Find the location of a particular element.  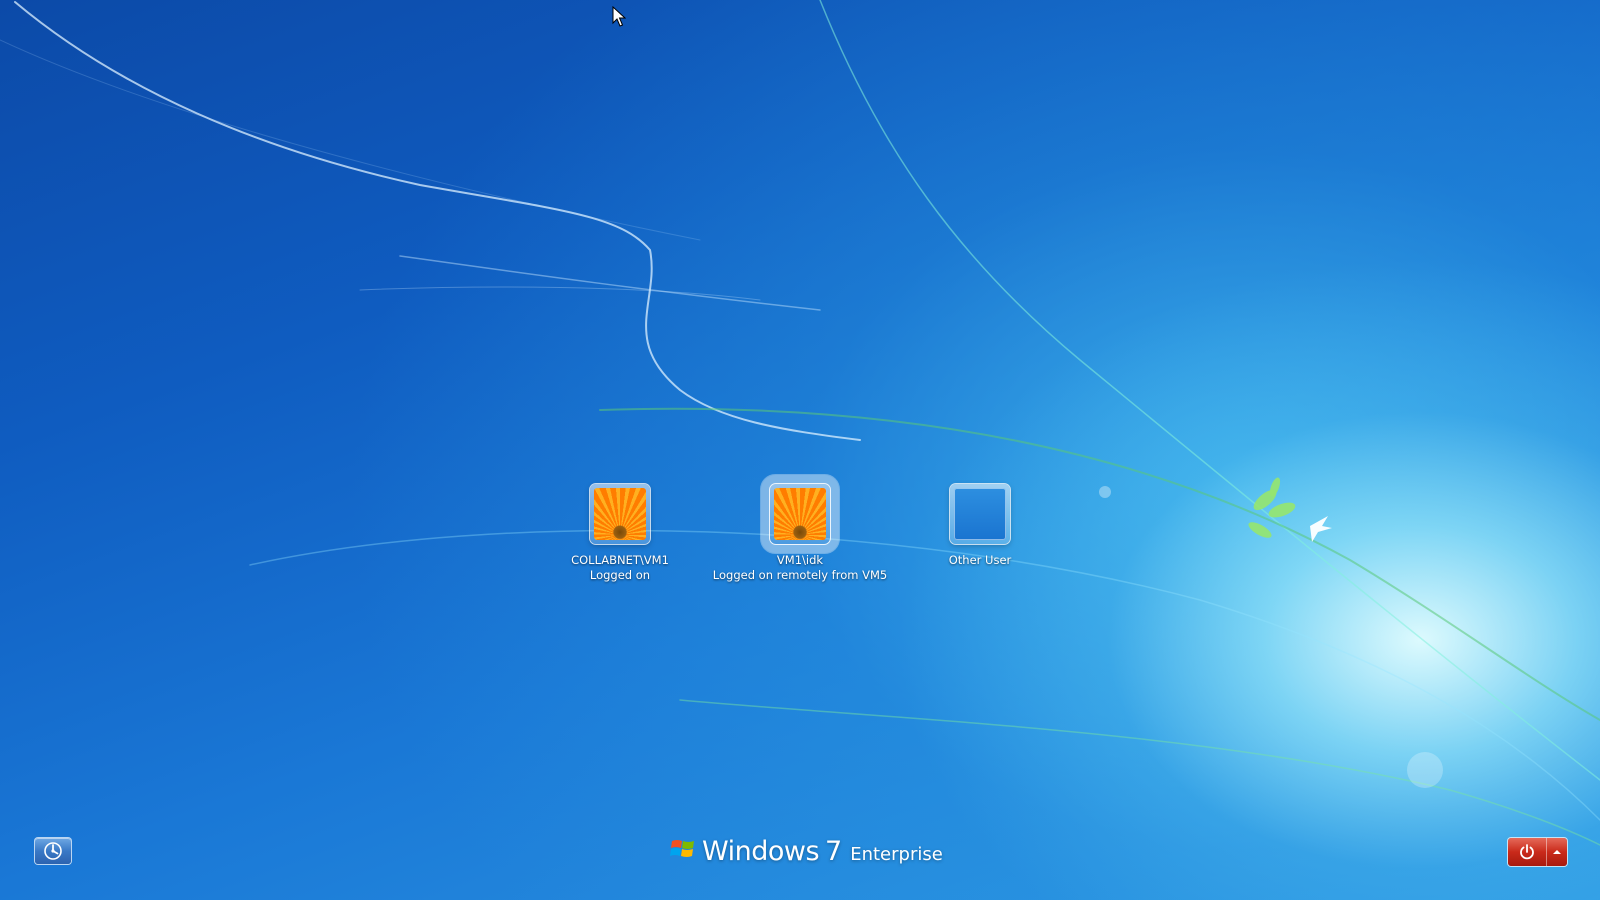

user-name: VM1\idk is located at coordinates (800, 560).